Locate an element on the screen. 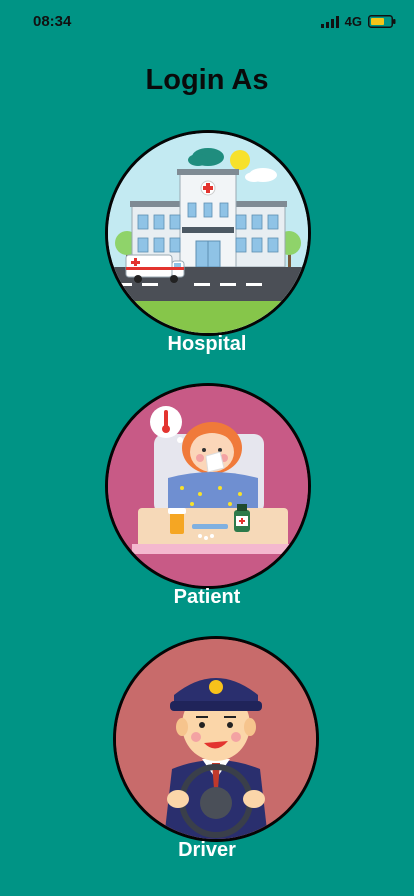  patient-illustration is located at coordinates (208, 486).